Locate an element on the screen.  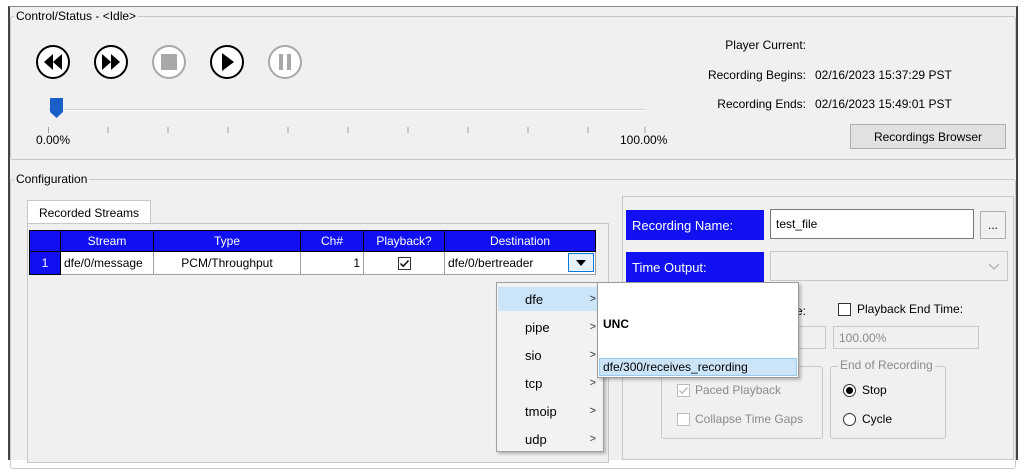
fast-forward-button is located at coordinates (111, 62).